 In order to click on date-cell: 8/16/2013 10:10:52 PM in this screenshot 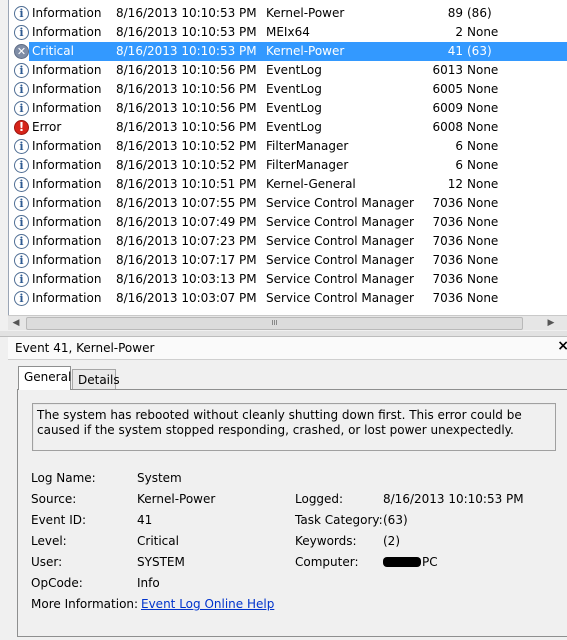, I will do `click(186, 165)`.